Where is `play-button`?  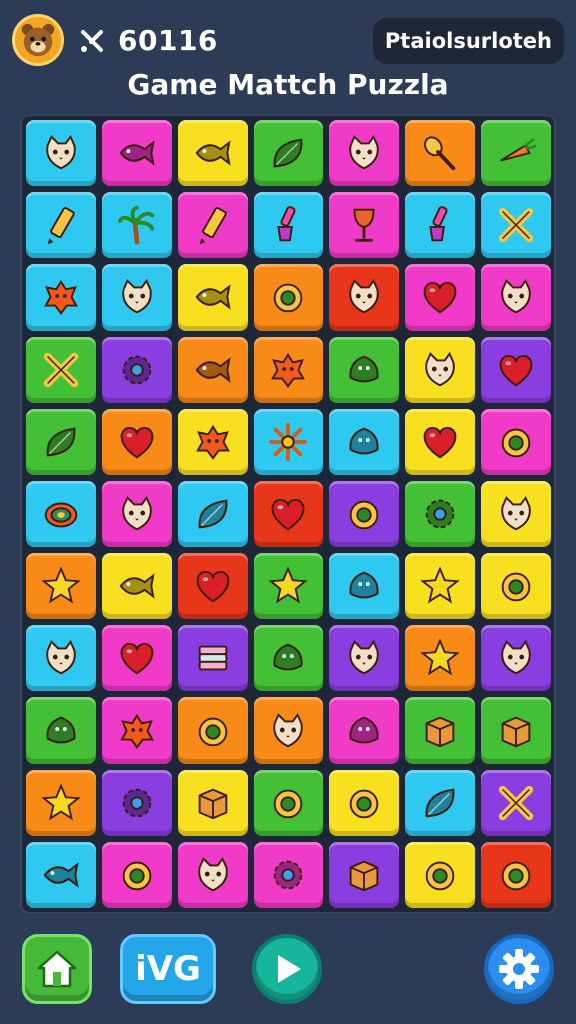
play-button is located at coordinates (287, 969).